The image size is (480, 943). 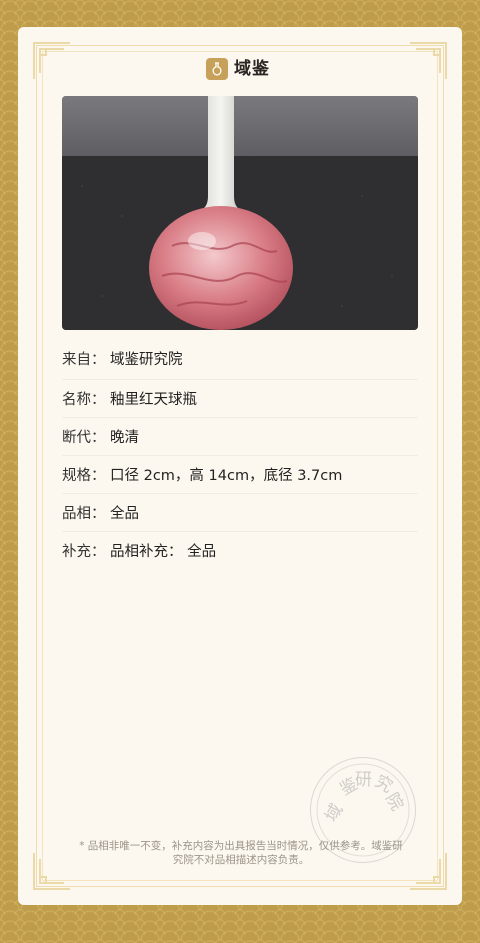 I want to click on field-row-supplement: 补充： 品相补充： 全品, so click(x=240, y=550).